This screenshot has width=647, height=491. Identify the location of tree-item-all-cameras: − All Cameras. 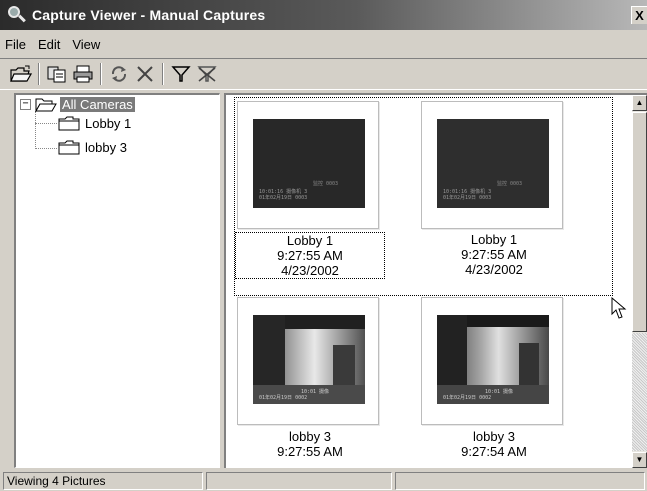
(77, 104).